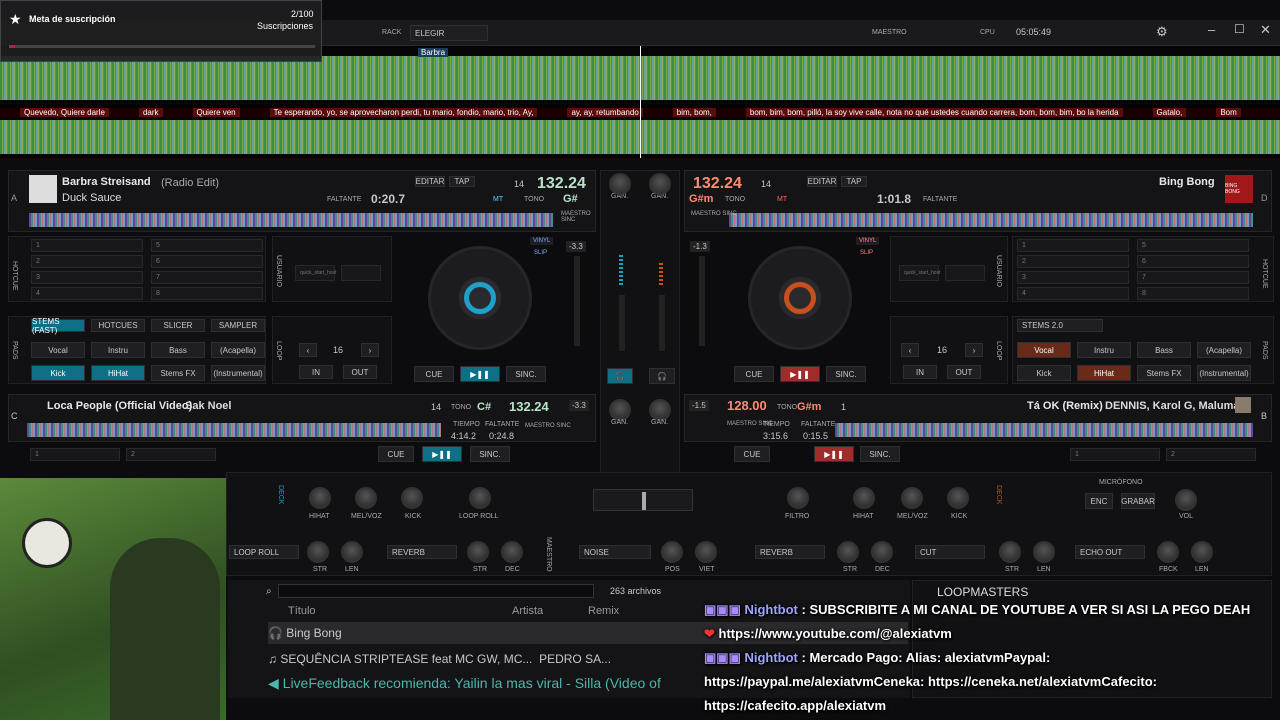 The image size is (1280, 720). I want to click on tab-hotcues: HOTCUES, so click(118, 325).